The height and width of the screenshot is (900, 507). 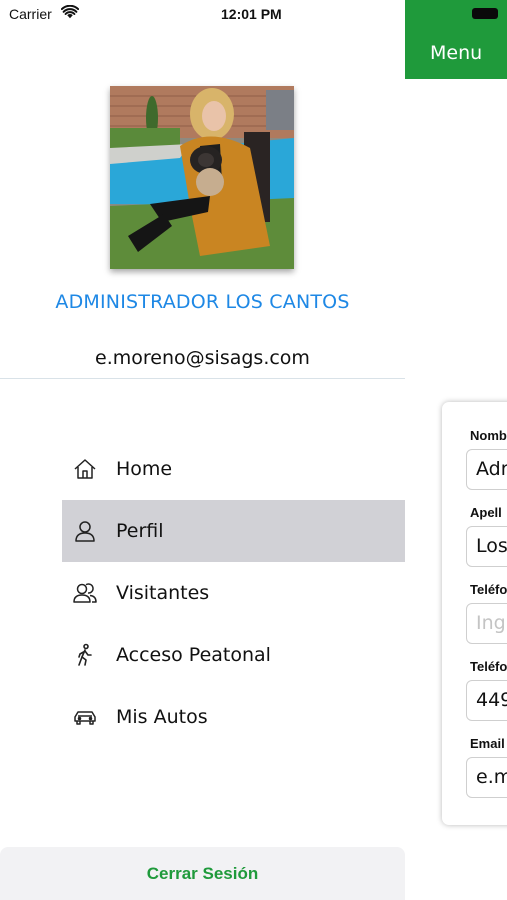 What do you see at coordinates (486, 700) in the screenshot?
I see `telefono-2-input: 449` at bounding box center [486, 700].